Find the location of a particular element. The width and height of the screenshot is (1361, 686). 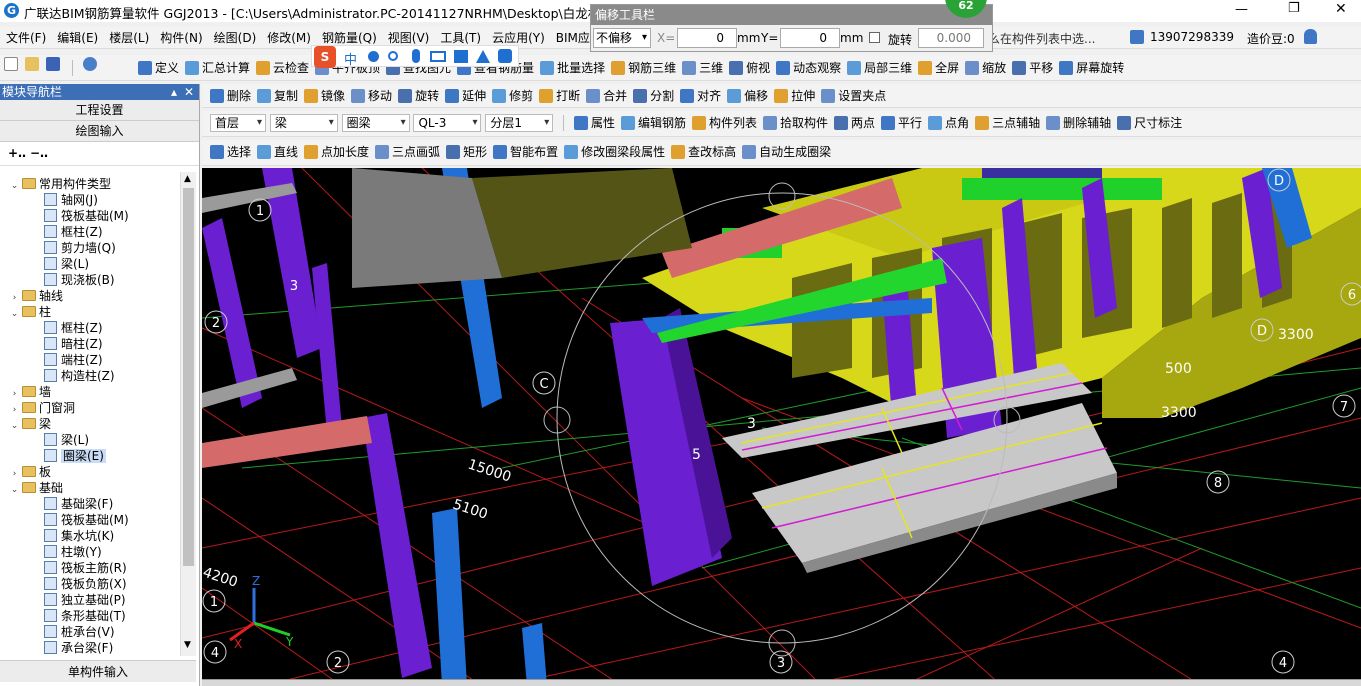

rotate-input is located at coordinates (951, 38).